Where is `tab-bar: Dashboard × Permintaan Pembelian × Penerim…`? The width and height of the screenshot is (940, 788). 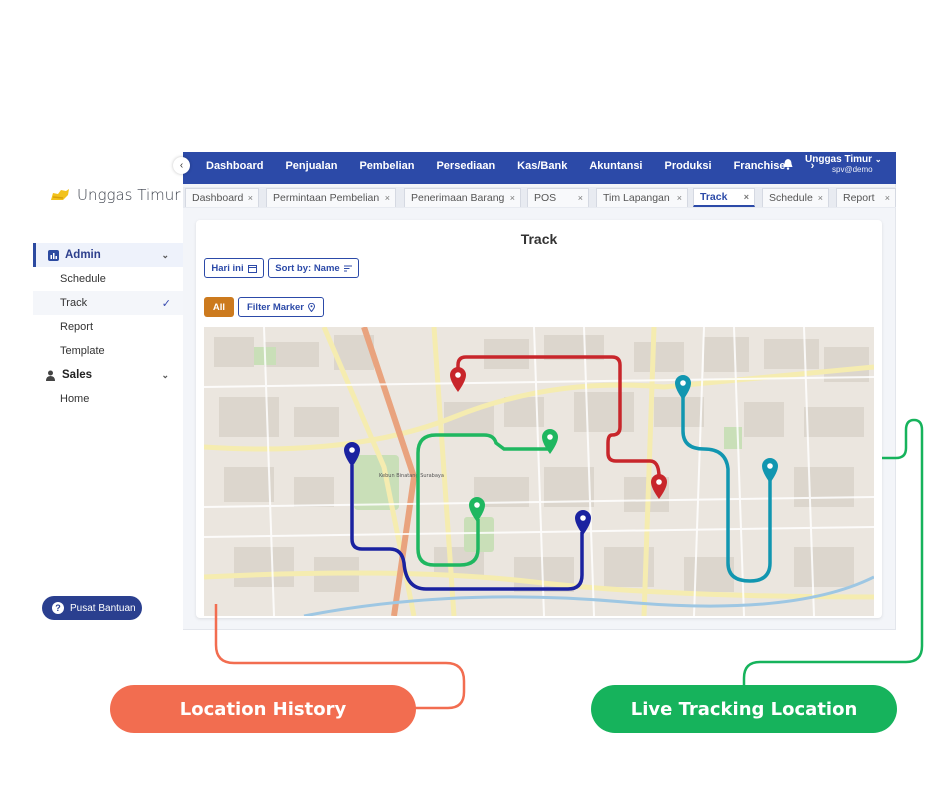
tab-bar: Dashboard × Permintaan Pembelian × Penerim… is located at coordinates (539, 197).